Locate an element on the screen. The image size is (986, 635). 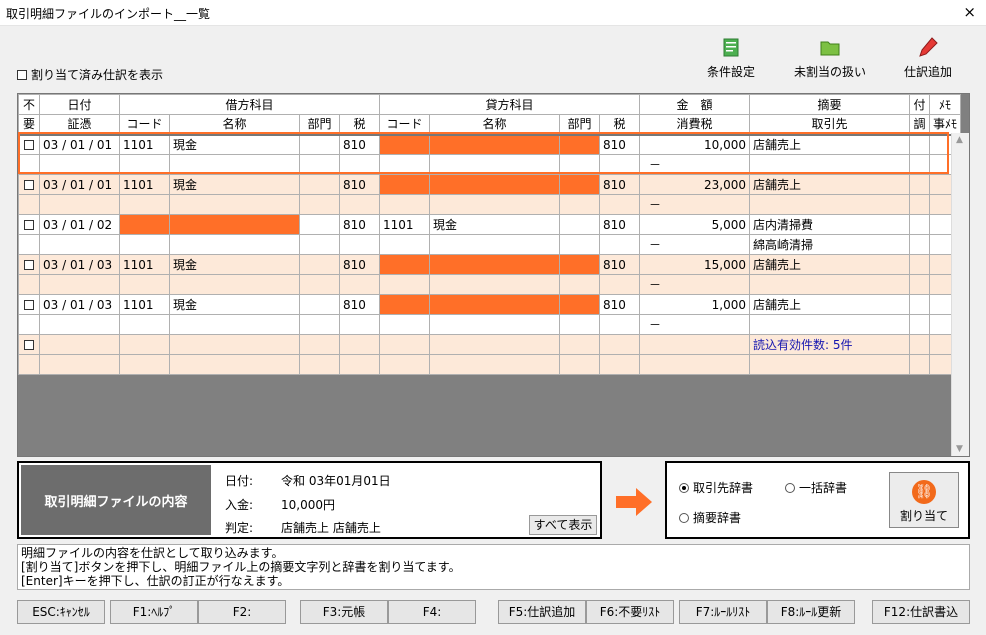
scroll-down-icon: ▼ is located at coordinates (959, 449).